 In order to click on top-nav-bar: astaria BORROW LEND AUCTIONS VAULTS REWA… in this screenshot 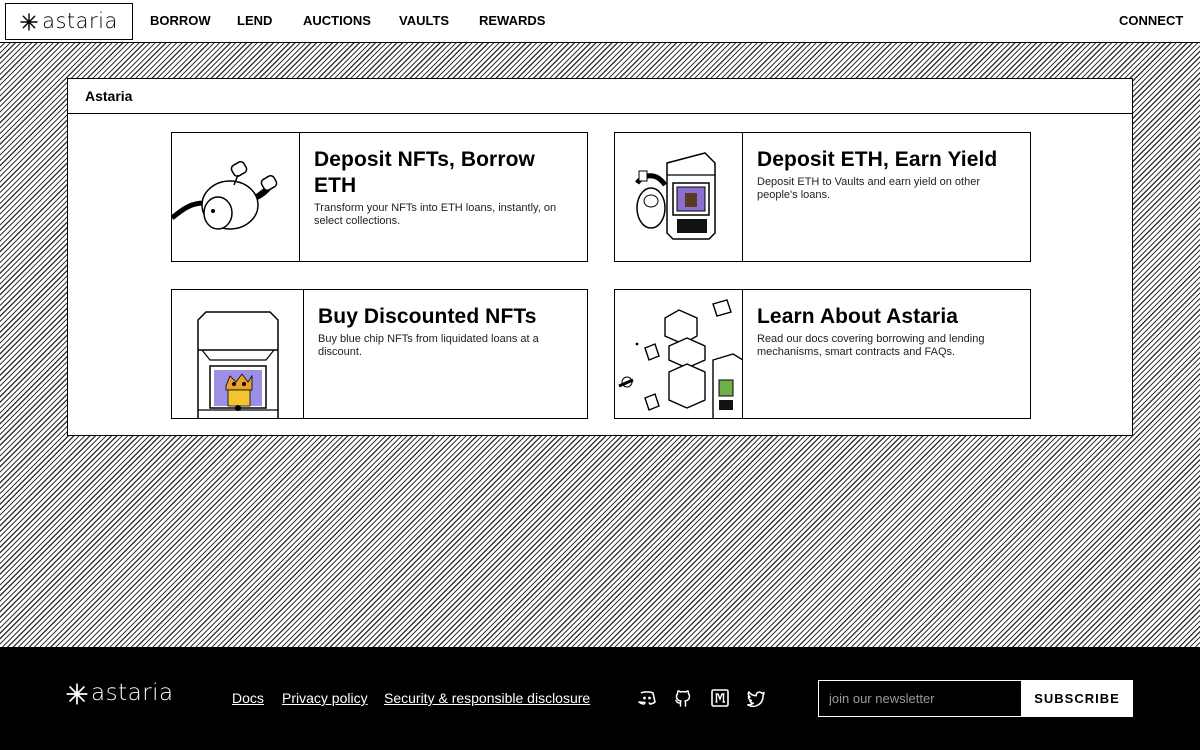, I will do `click(600, 21)`.